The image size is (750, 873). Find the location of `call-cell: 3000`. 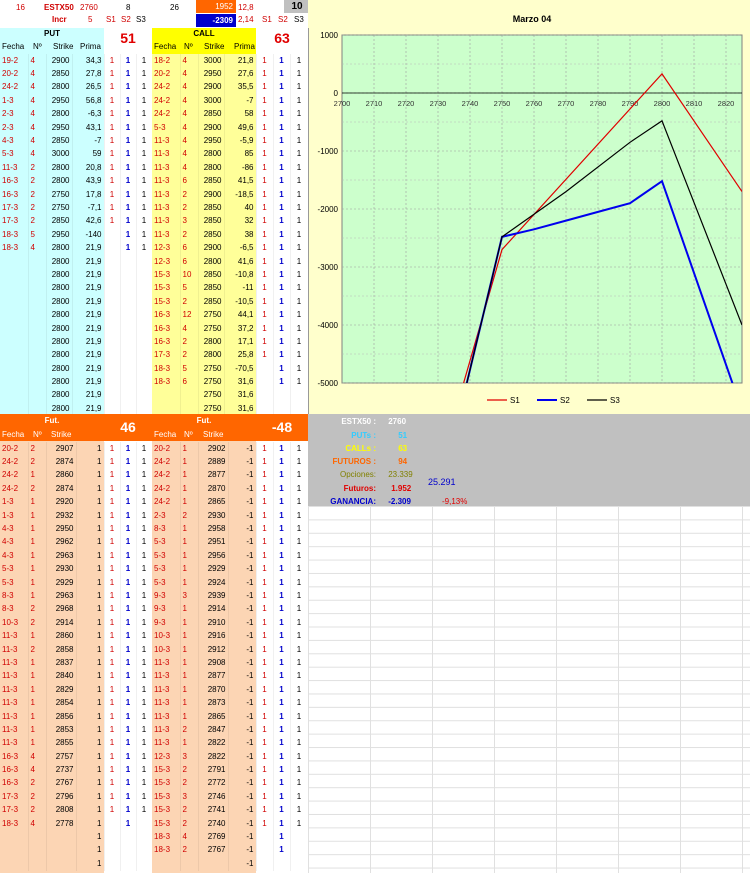

call-cell: 3000 is located at coordinates (211, 61).